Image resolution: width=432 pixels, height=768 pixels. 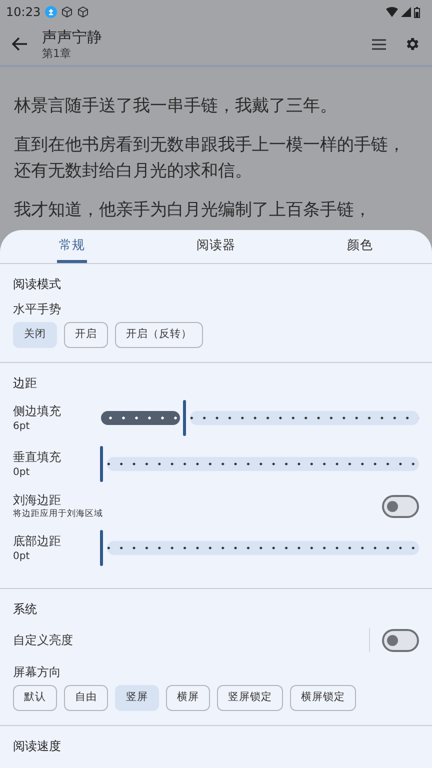 What do you see at coordinates (50, 12) in the screenshot?
I see `notification-icon` at bounding box center [50, 12].